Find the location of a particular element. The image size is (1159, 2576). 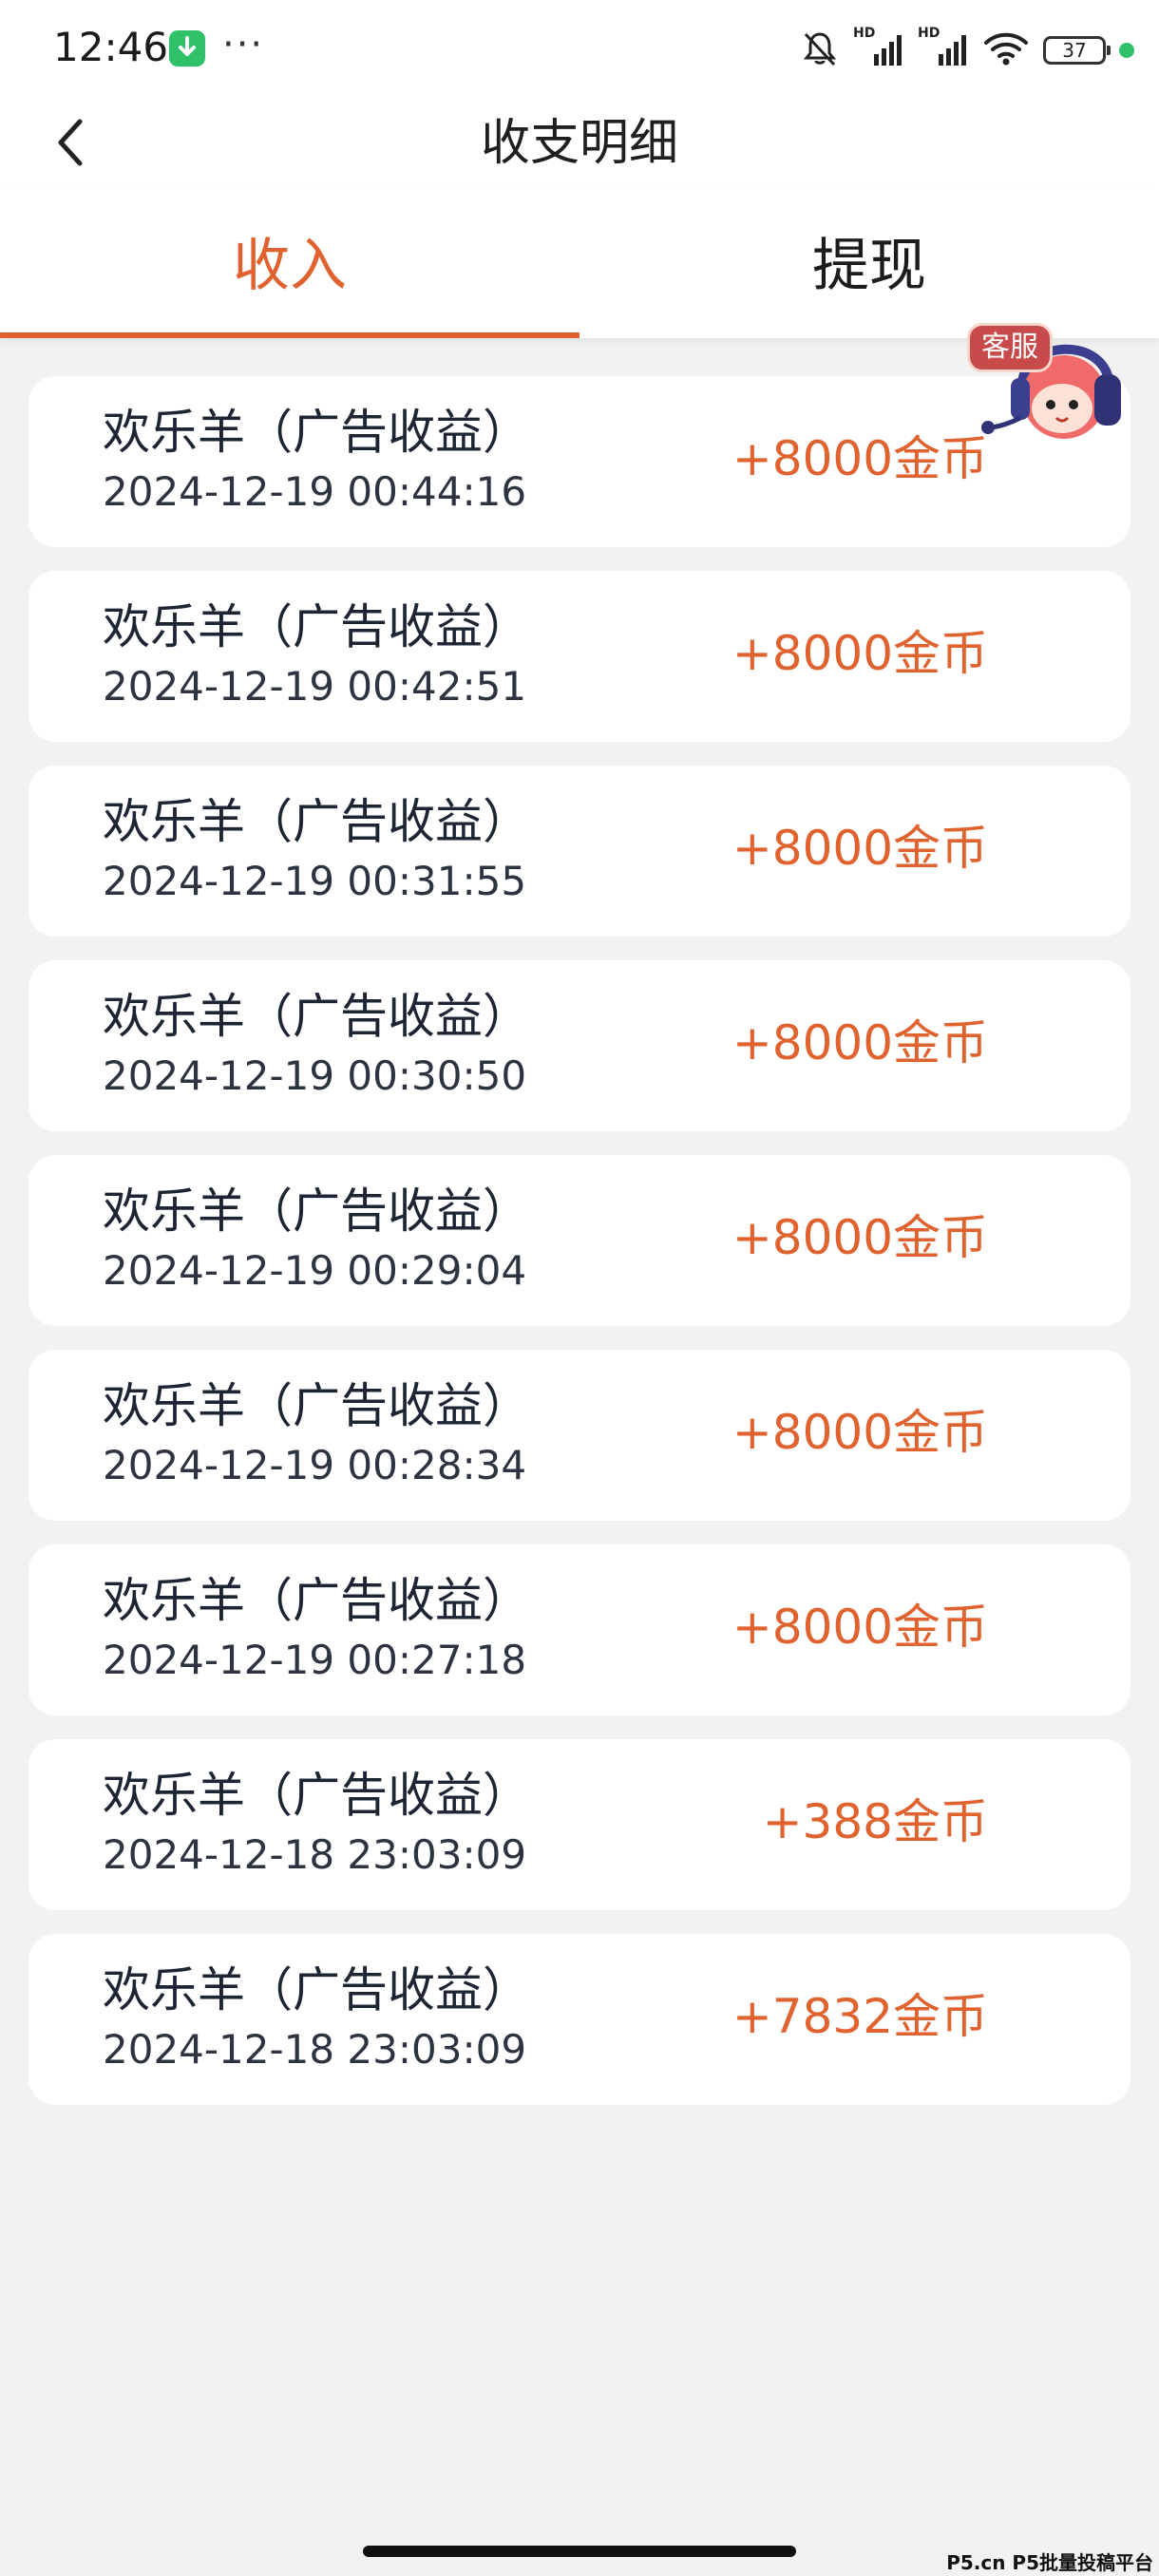

customer-service-label: 客服 is located at coordinates (1010, 347).